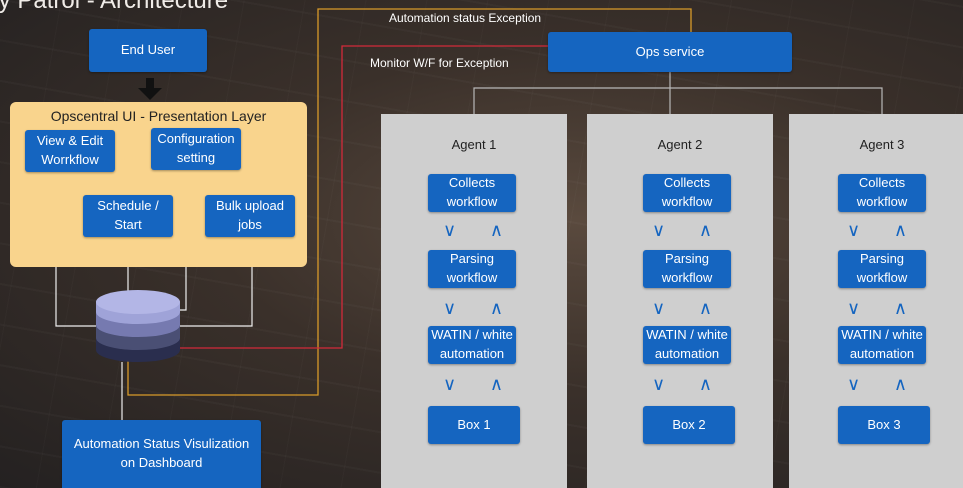 Image resolution: width=963 pixels, height=488 pixels. I want to click on agent-2-title: Agent 2, so click(680, 144).